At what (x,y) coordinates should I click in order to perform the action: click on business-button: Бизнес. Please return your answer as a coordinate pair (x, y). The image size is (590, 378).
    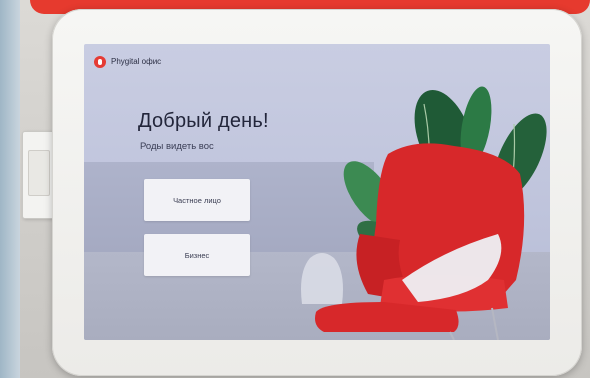
    Looking at the image, I should click on (197, 255).